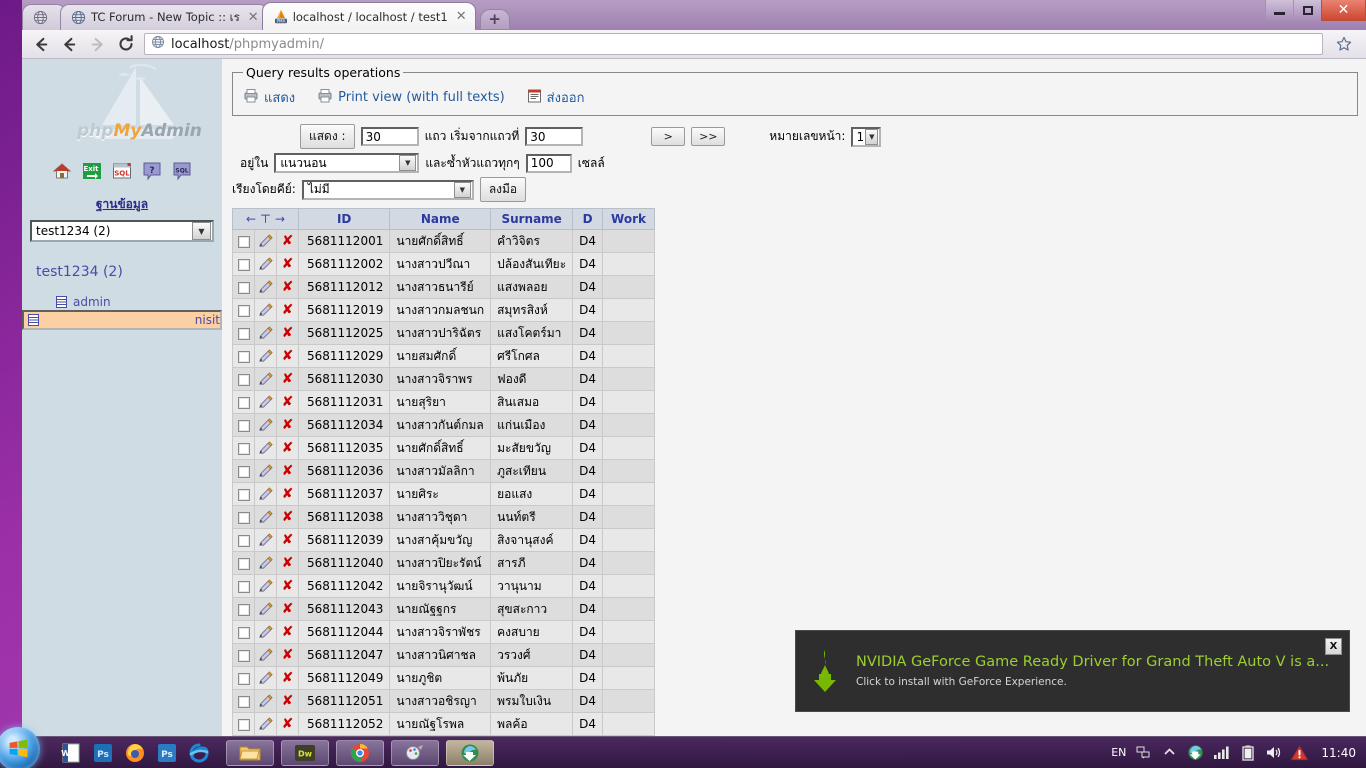  I want to click on next-page-button: >, so click(668, 136).